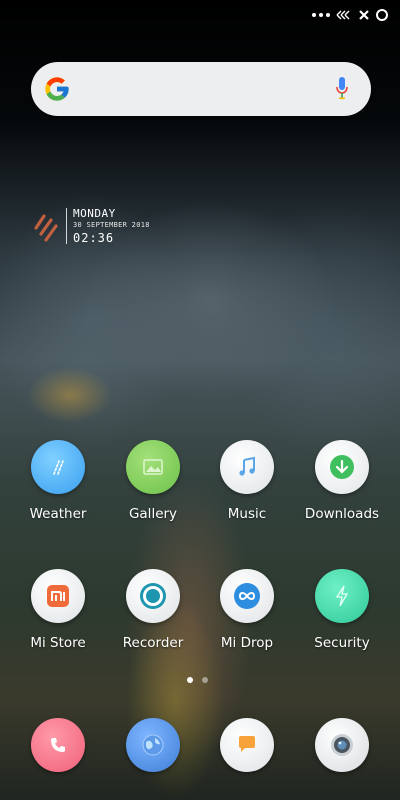 This screenshot has width=400, height=800. I want to click on page-dot-active, so click(190, 680).